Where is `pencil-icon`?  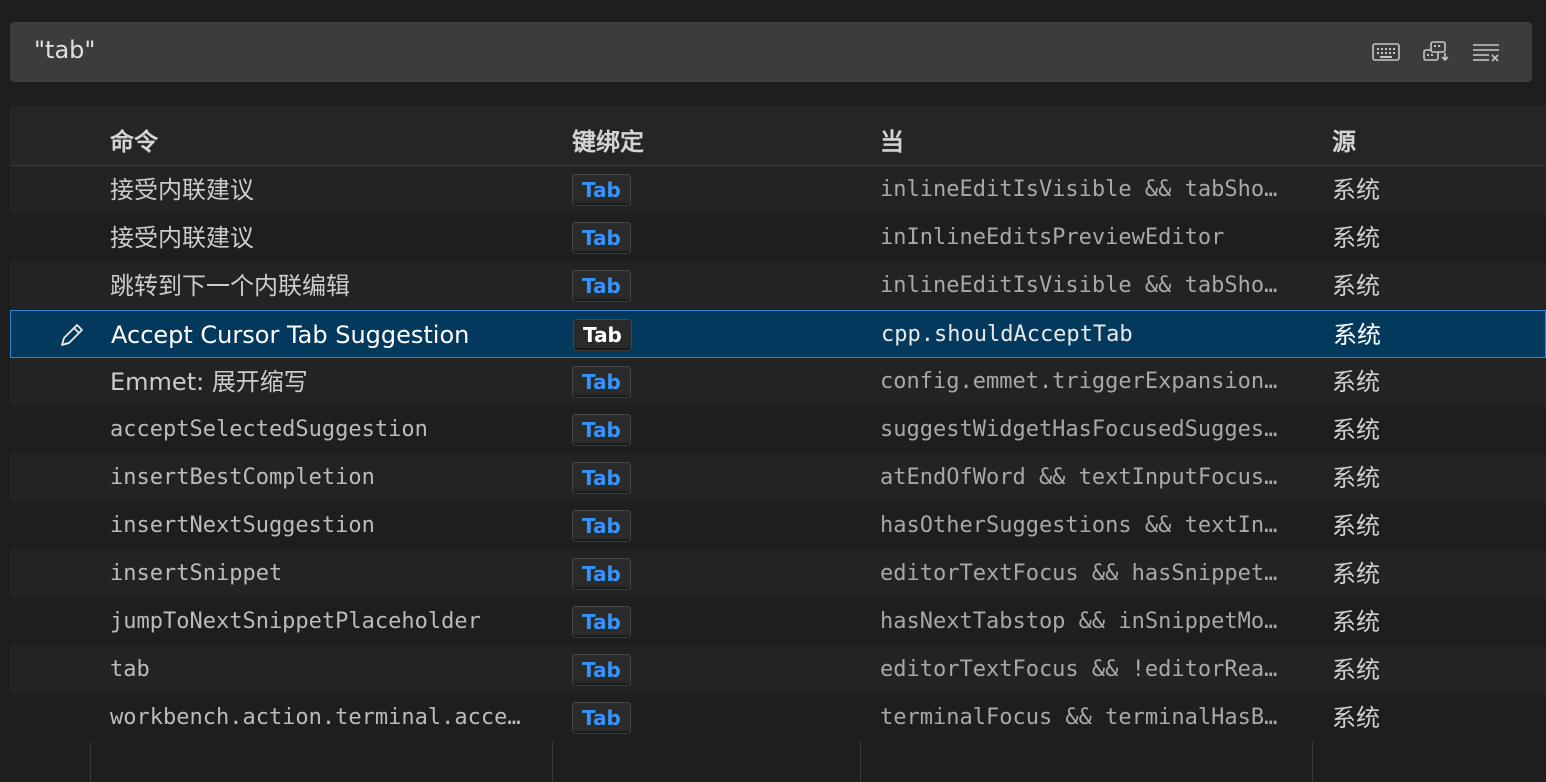
pencil-icon is located at coordinates (72, 335).